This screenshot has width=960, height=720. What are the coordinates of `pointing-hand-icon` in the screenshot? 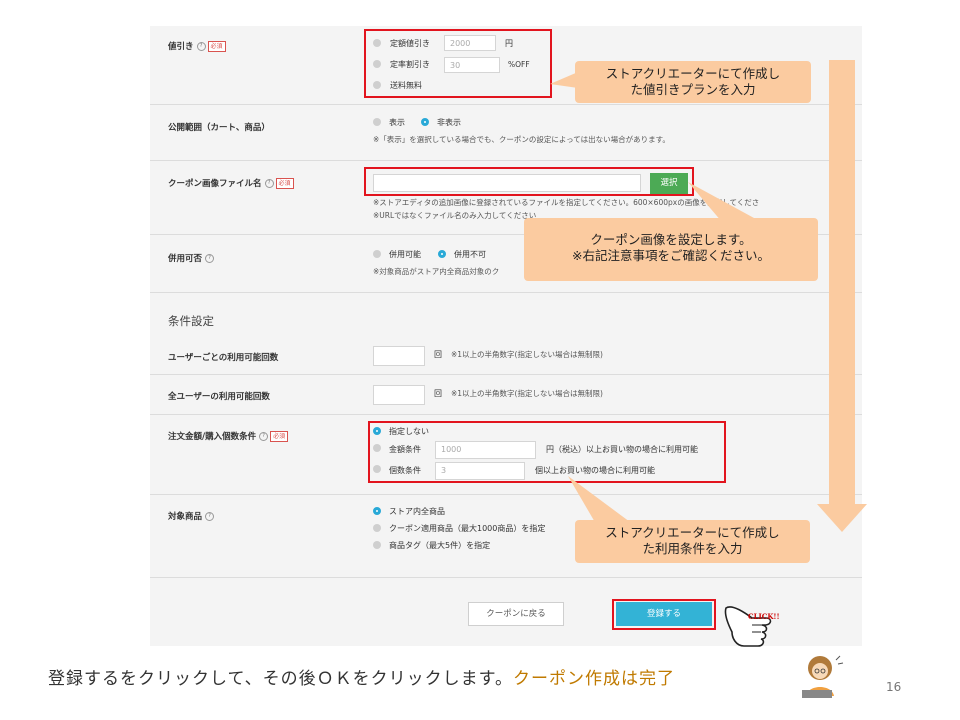 It's located at (748, 626).